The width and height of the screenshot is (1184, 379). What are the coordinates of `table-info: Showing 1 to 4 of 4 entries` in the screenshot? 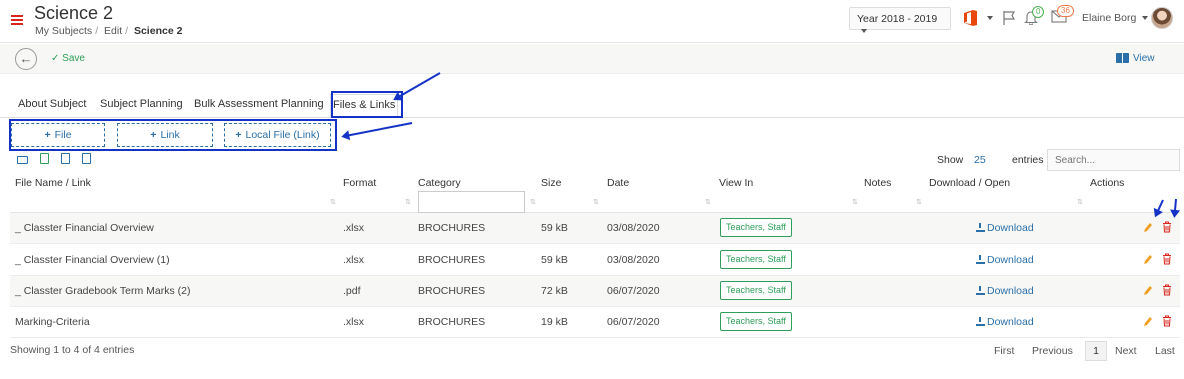 It's located at (72, 350).